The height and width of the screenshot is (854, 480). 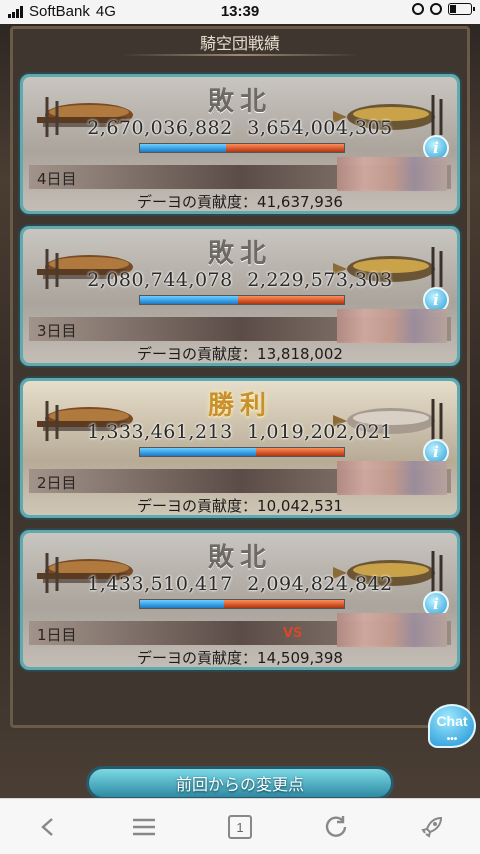 I want to click on clock: 13:39, so click(x=240, y=11).